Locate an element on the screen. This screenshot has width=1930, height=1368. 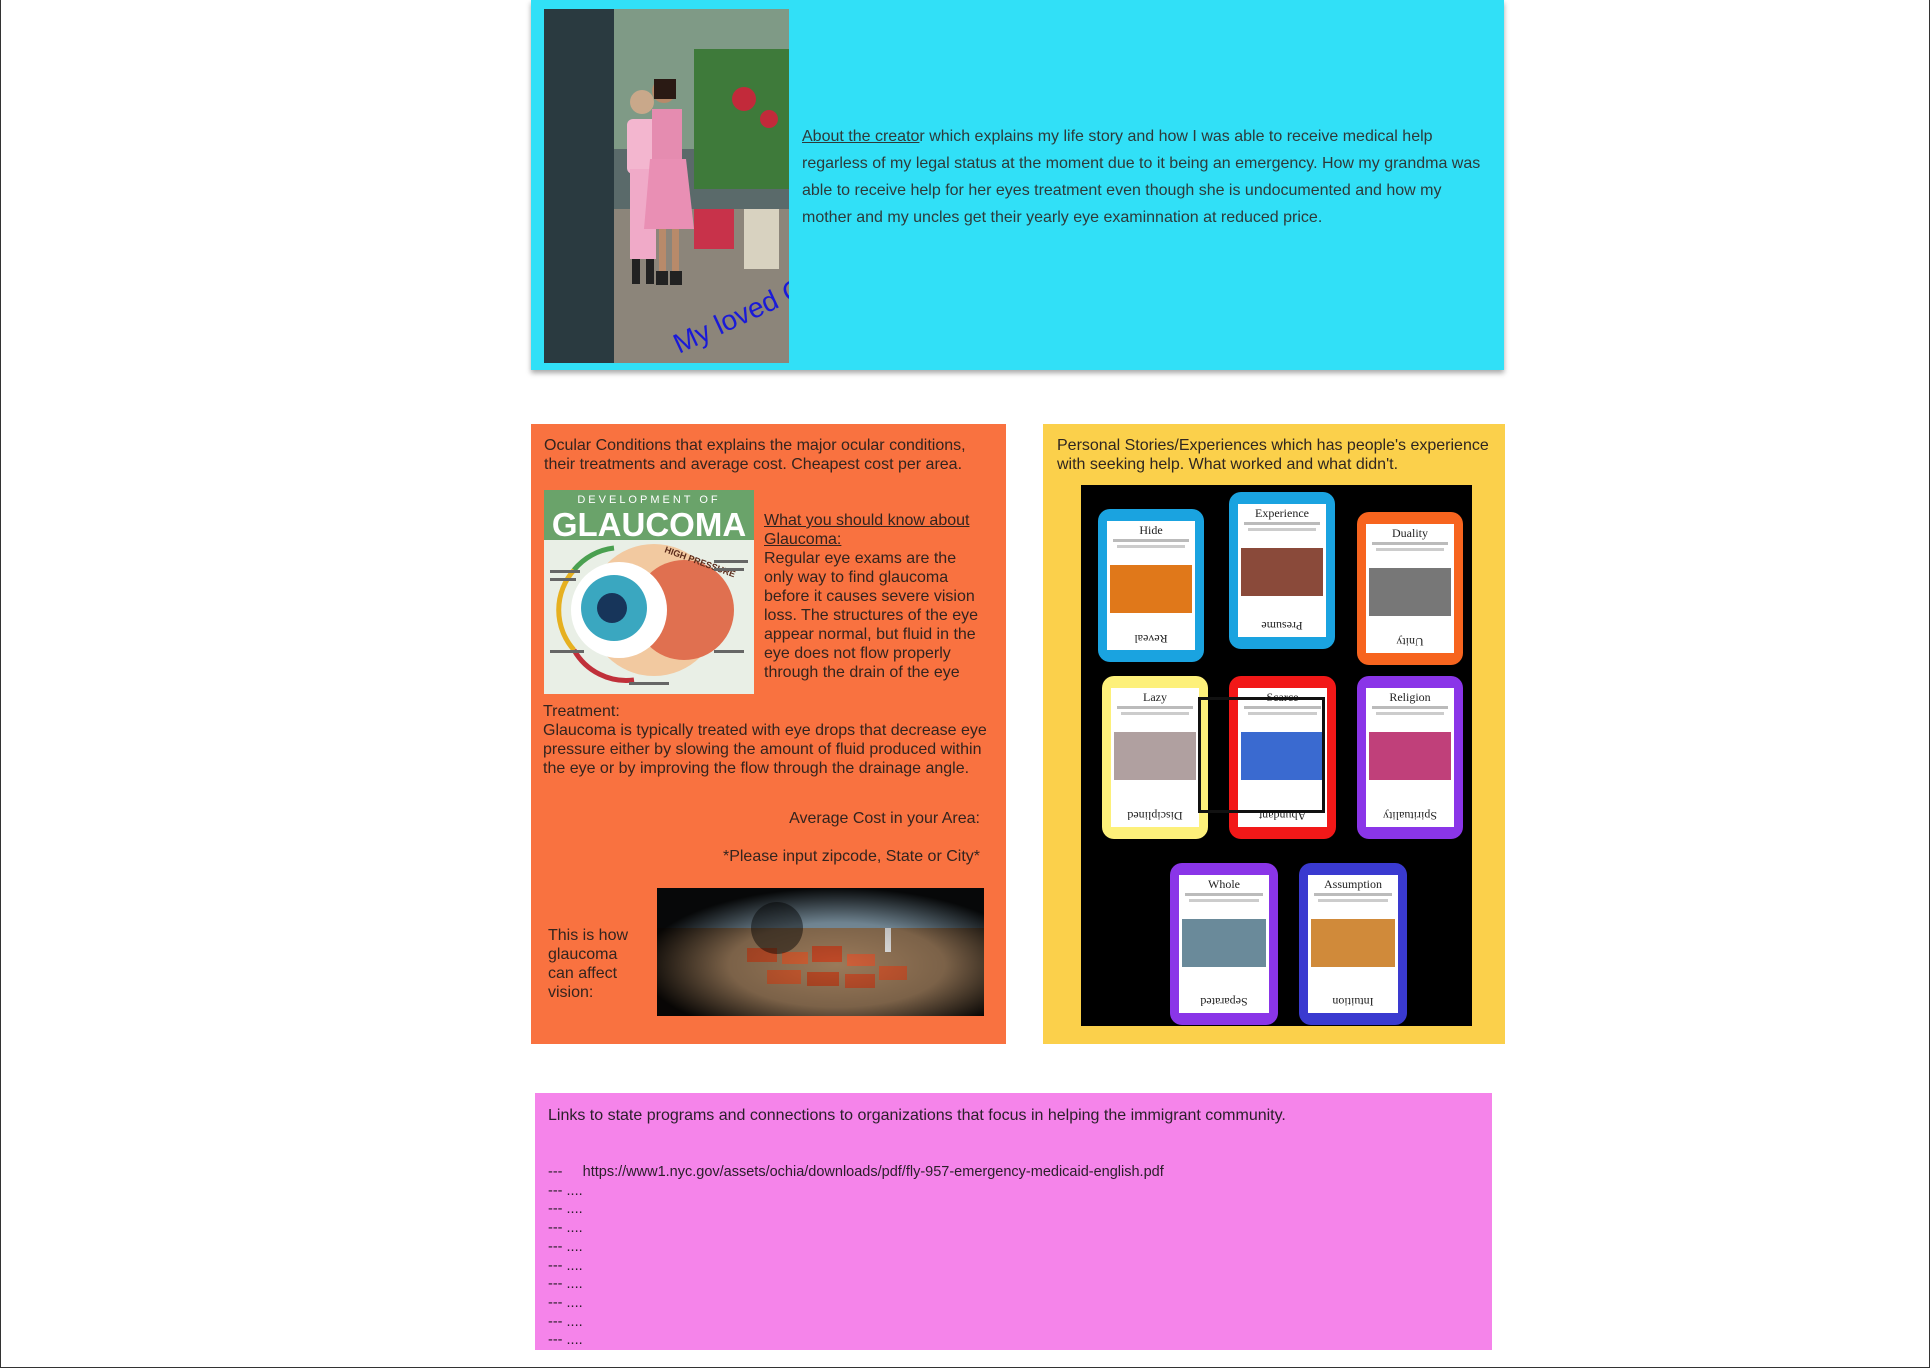
story-card: Duality Unity is located at coordinates (1410, 588).